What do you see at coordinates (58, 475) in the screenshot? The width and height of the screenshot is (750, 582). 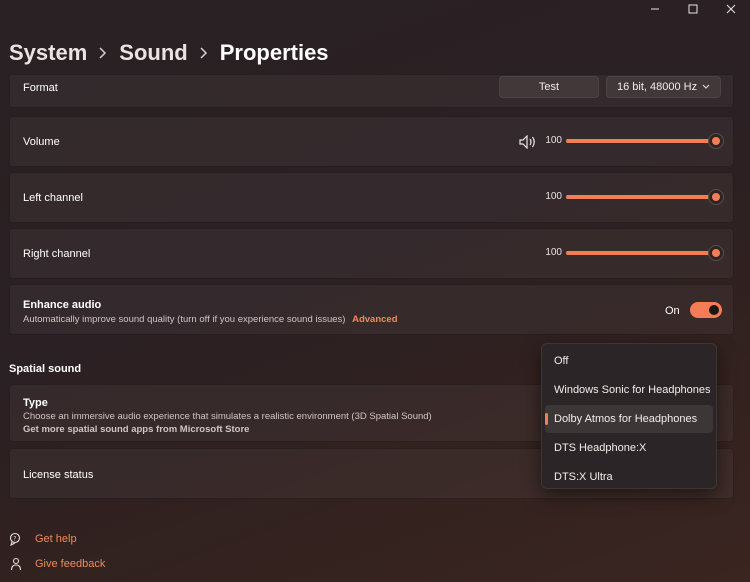 I see `license-status-label: License status` at bounding box center [58, 475].